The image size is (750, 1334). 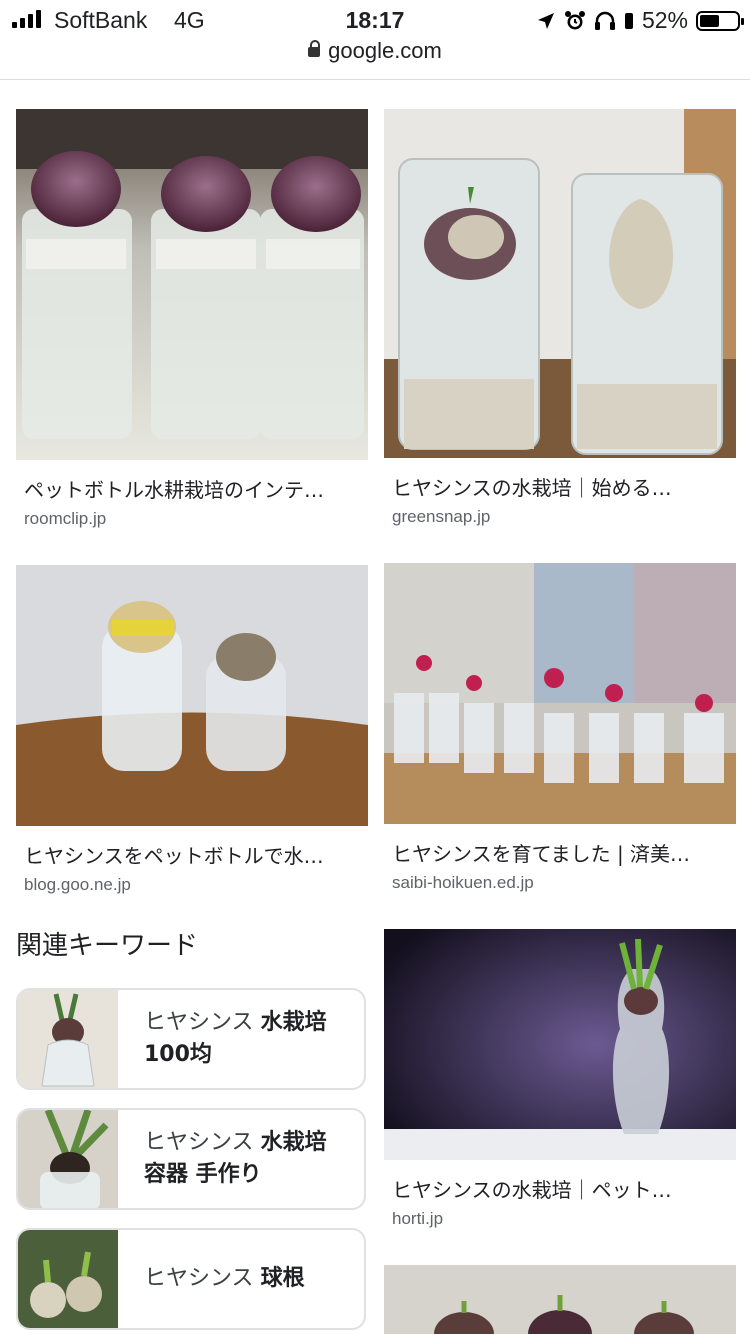 I want to click on result-site: blog.goo.ne.jp, so click(x=77, y=884).